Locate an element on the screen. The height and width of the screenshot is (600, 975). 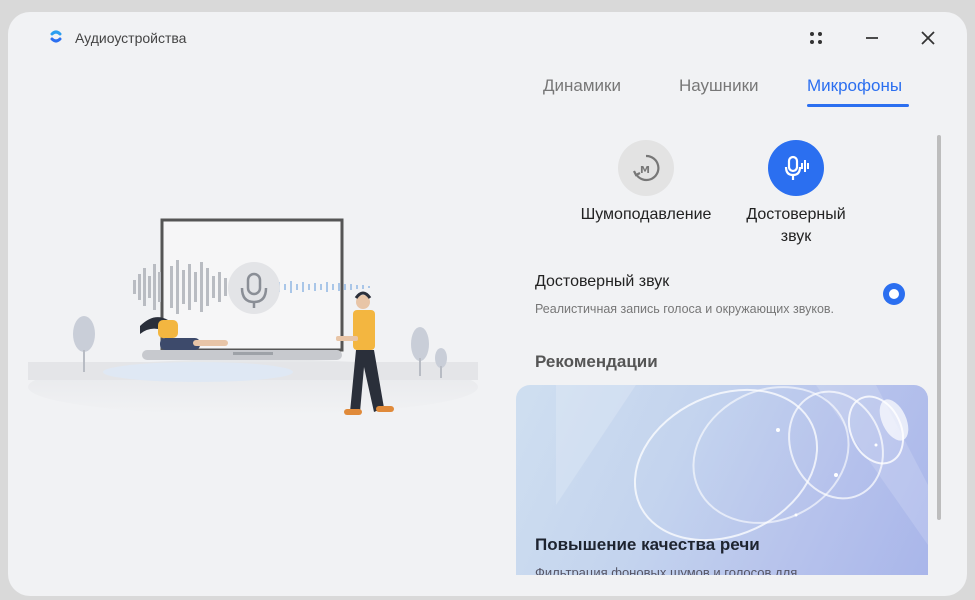
more-options-button is located at coordinates (816, 38).